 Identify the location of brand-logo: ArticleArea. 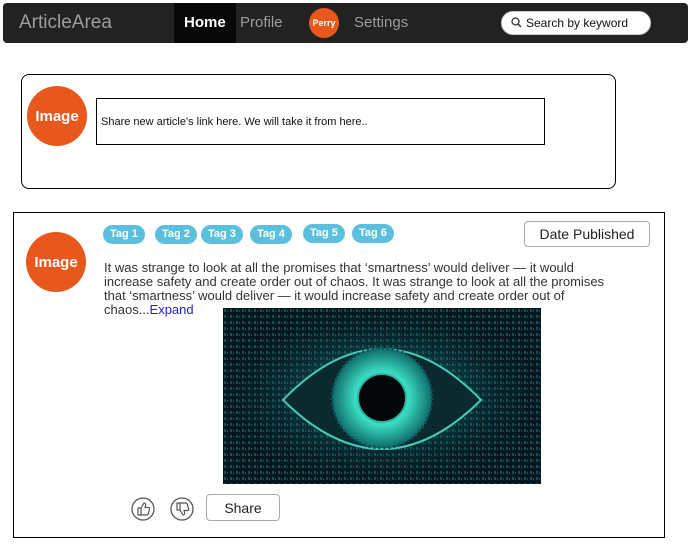
(65, 23).